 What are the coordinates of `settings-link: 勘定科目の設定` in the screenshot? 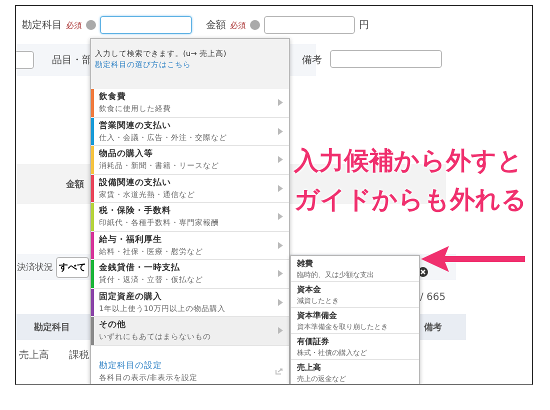 It's located at (187, 366).